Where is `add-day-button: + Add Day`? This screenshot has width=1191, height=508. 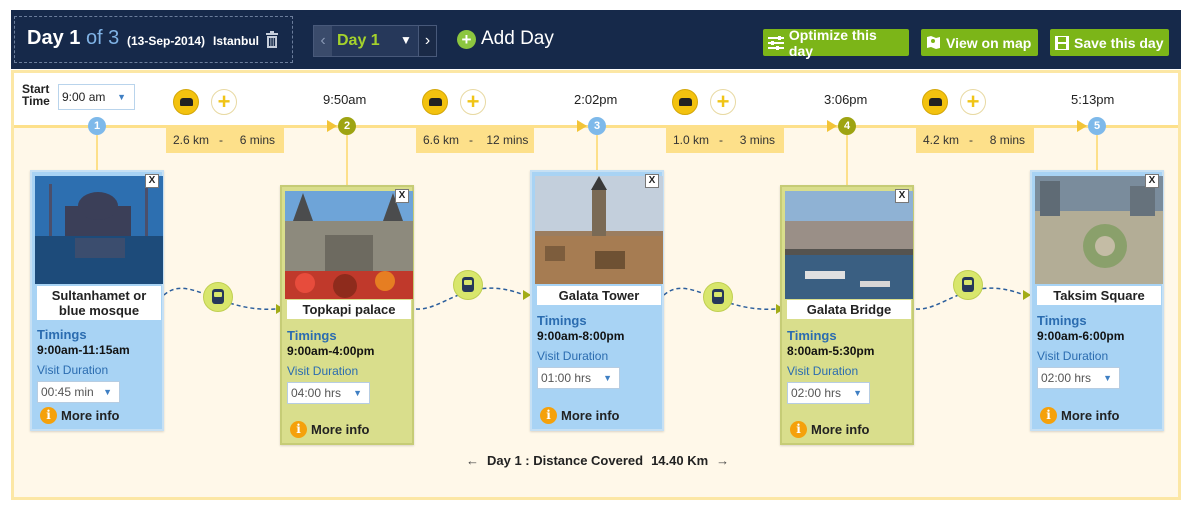 add-day-button: + Add Day is located at coordinates (505, 39).